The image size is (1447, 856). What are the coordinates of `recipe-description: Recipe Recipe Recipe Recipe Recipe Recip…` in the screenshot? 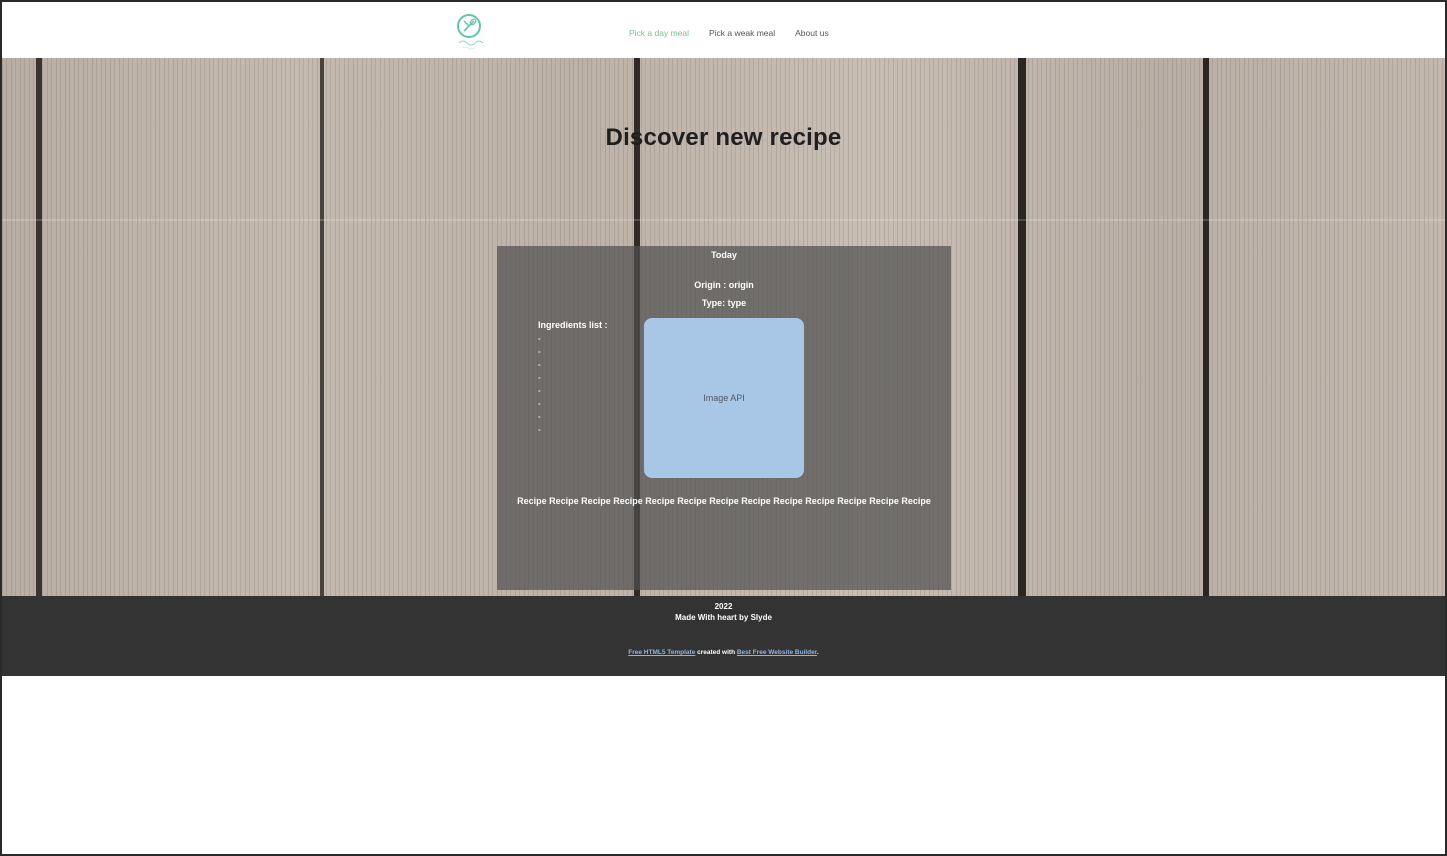 It's located at (724, 501).